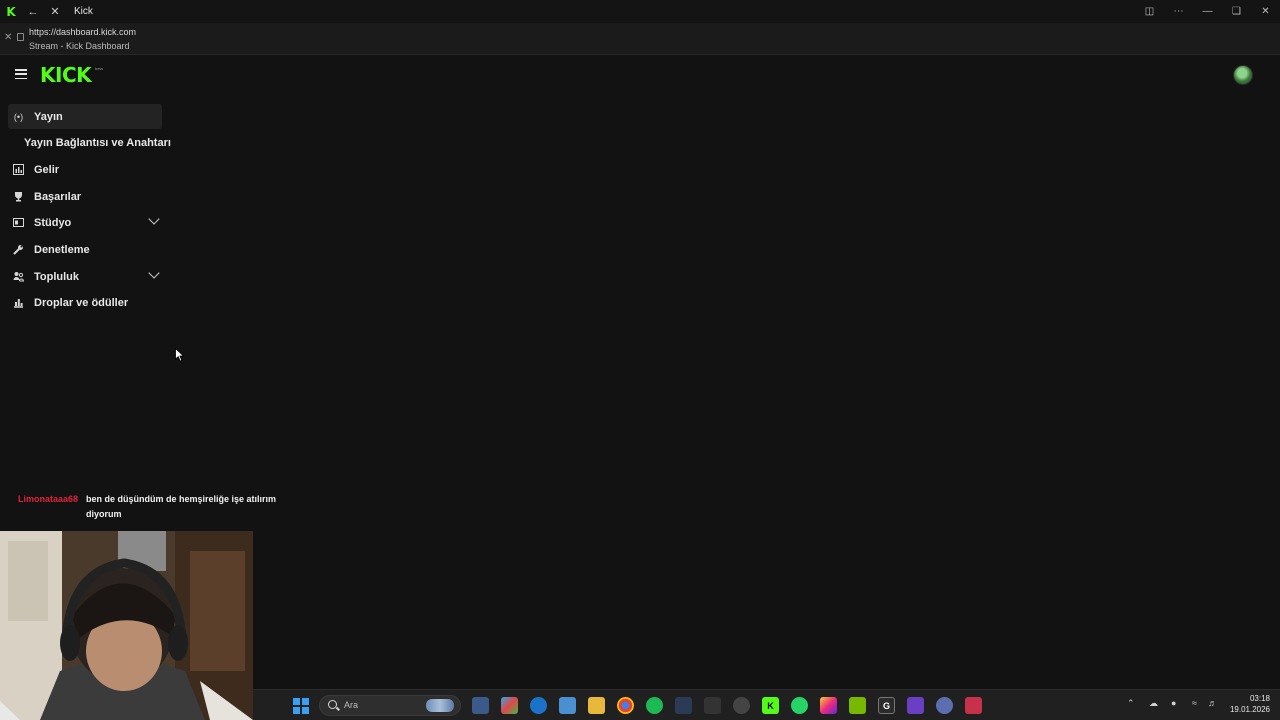 The height and width of the screenshot is (720, 1280). Describe the element at coordinates (85, 276) in the screenshot. I see `sidebar-item-topluluk: Topluluk` at that location.